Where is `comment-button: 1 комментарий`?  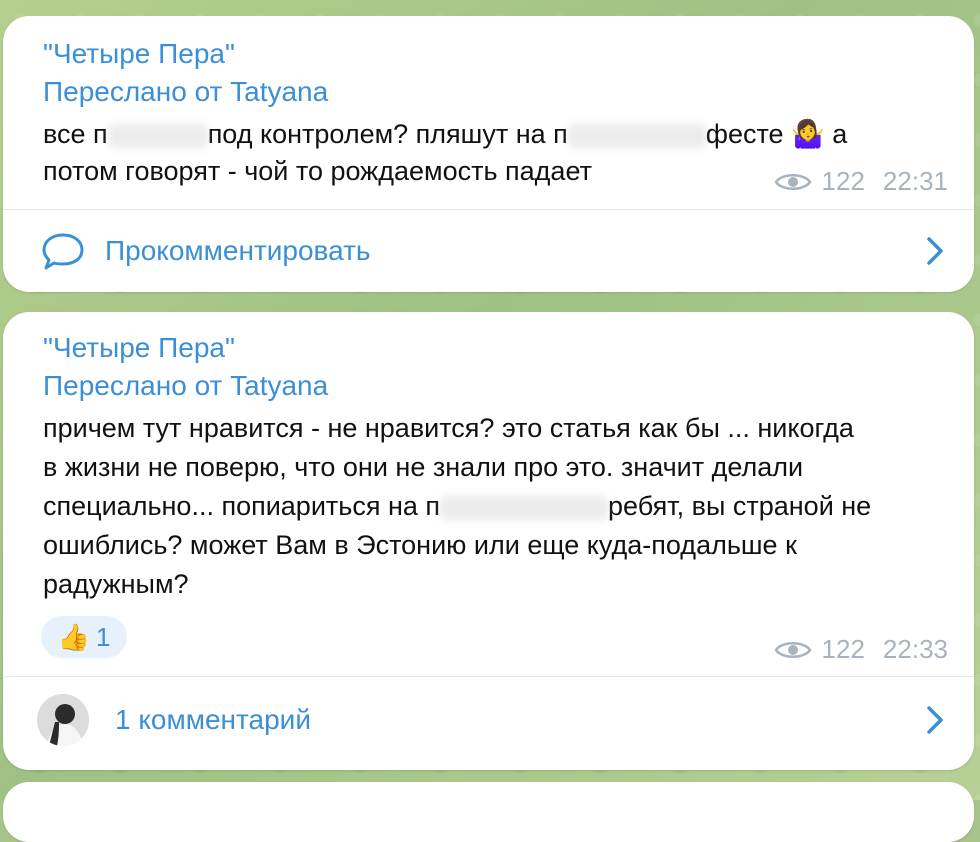
comment-button: 1 комментарий is located at coordinates (488, 720).